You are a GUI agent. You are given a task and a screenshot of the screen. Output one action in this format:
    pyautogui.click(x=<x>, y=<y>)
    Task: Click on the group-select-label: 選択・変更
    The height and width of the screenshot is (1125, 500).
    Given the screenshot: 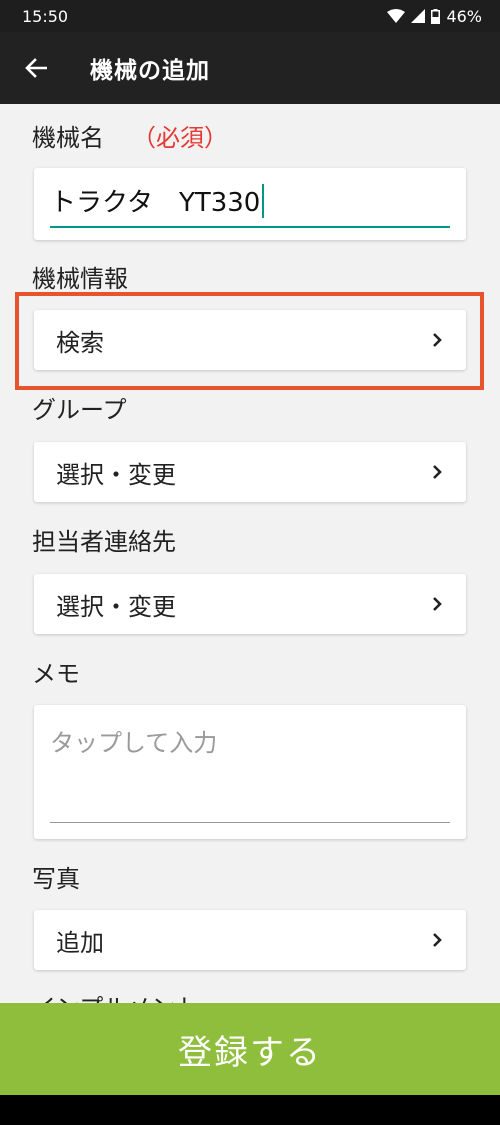 What is the action you would take?
    pyautogui.click(x=116, y=474)
    